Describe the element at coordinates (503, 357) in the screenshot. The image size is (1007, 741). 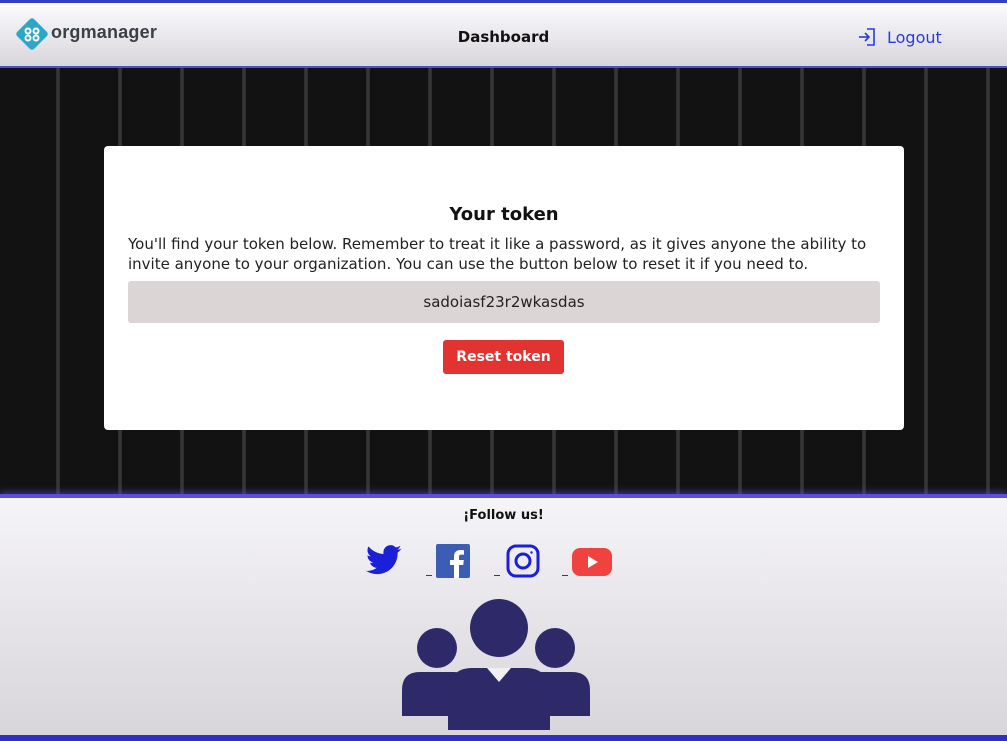
I see `reset-token-button: Reset token` at that location.